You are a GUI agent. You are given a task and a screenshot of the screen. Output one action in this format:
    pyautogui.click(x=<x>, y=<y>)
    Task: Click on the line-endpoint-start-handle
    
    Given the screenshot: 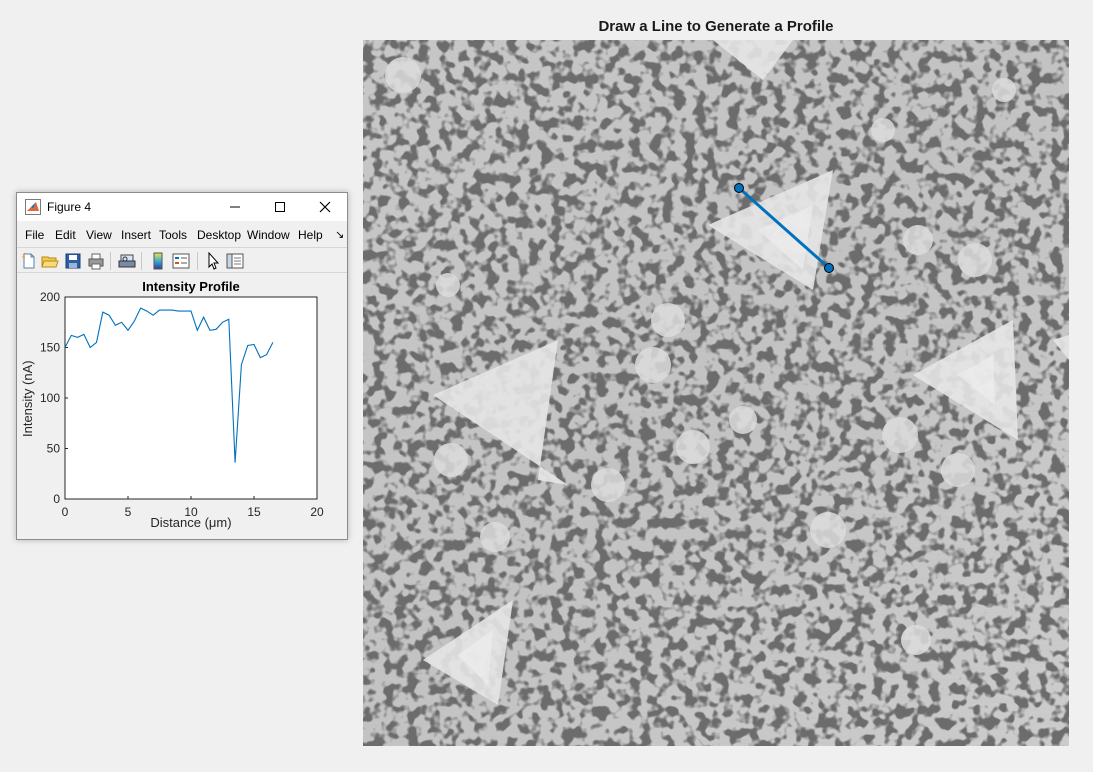 What is the action you would take?
    pyautogui.click(x=739, y=188)
    